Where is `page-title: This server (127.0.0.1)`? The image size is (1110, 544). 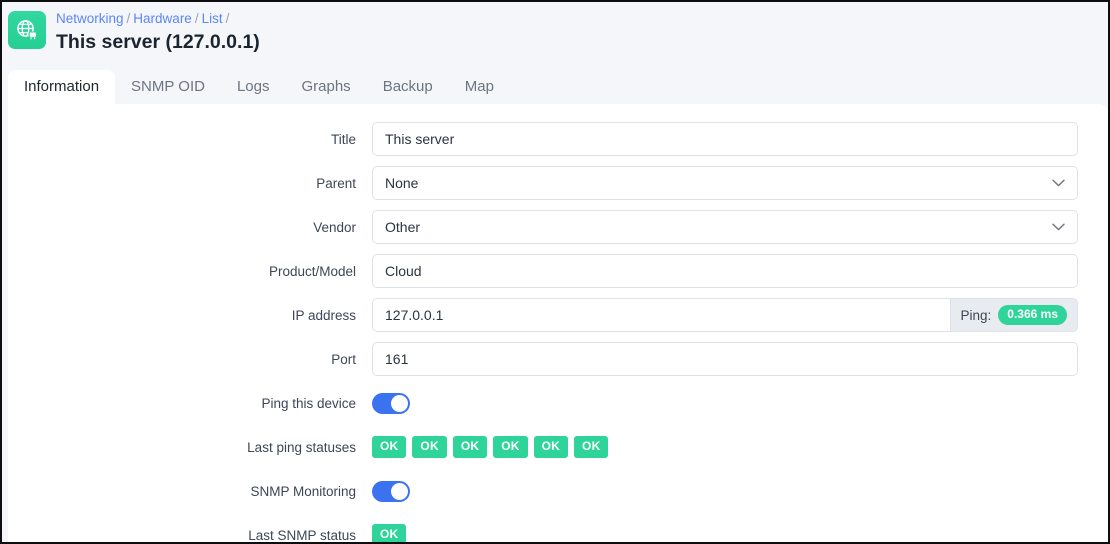 page-title: This server (127.0.0.1) is located at coordinates (158, 42).